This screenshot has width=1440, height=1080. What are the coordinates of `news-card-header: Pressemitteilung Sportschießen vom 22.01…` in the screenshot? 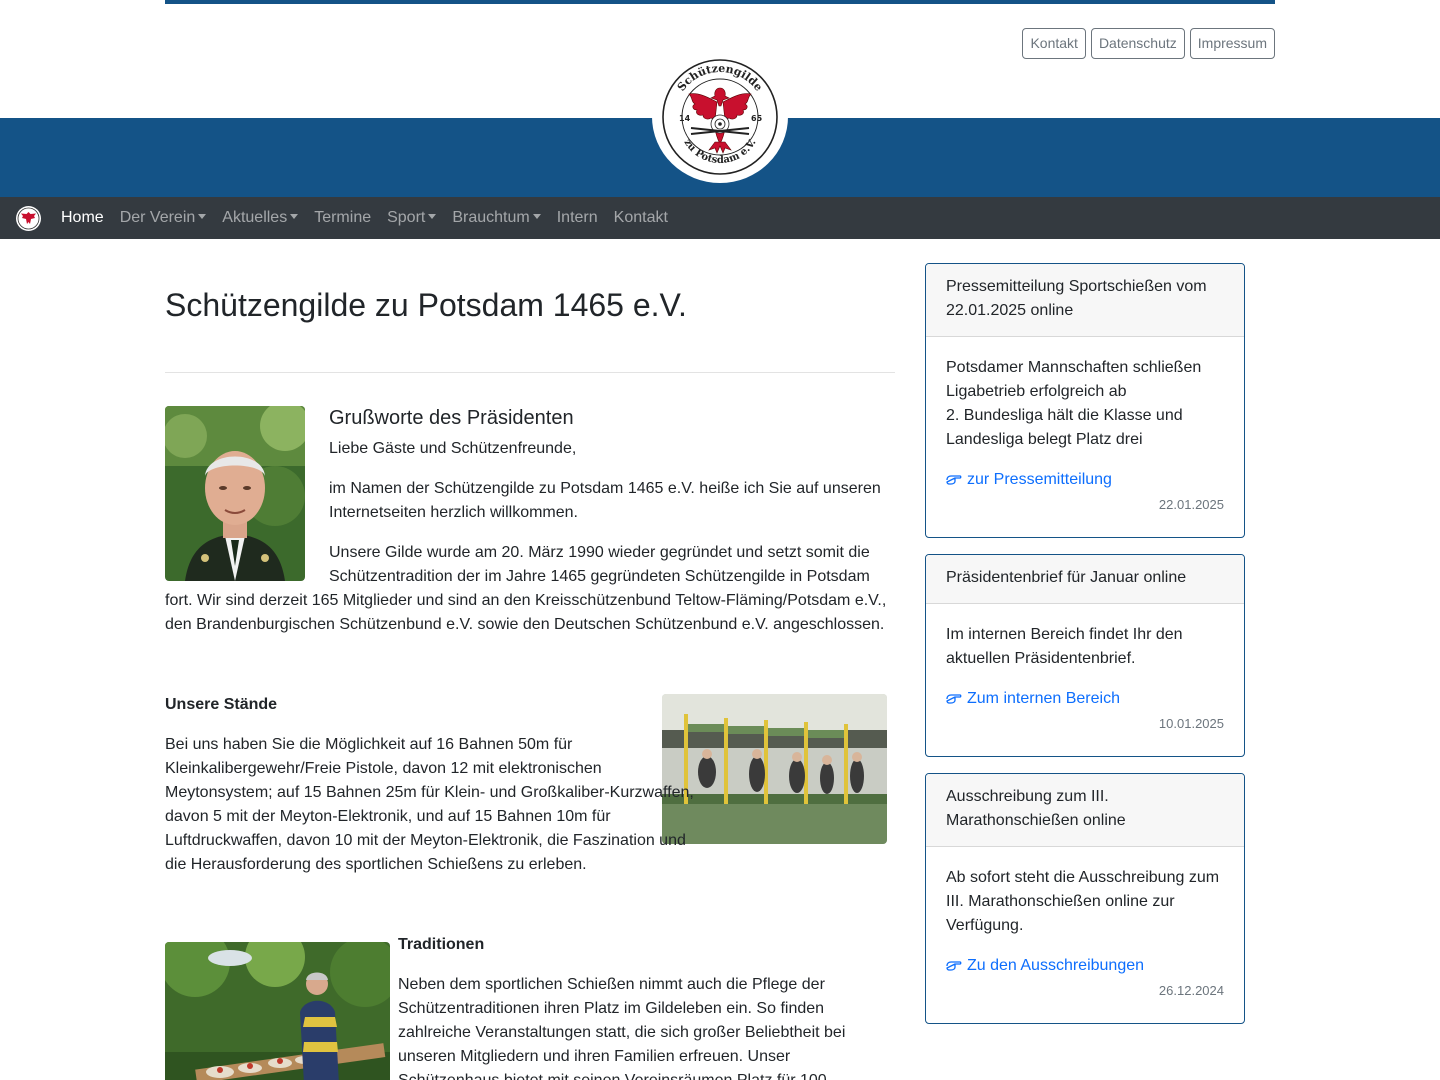 It's located at (1085, 300).